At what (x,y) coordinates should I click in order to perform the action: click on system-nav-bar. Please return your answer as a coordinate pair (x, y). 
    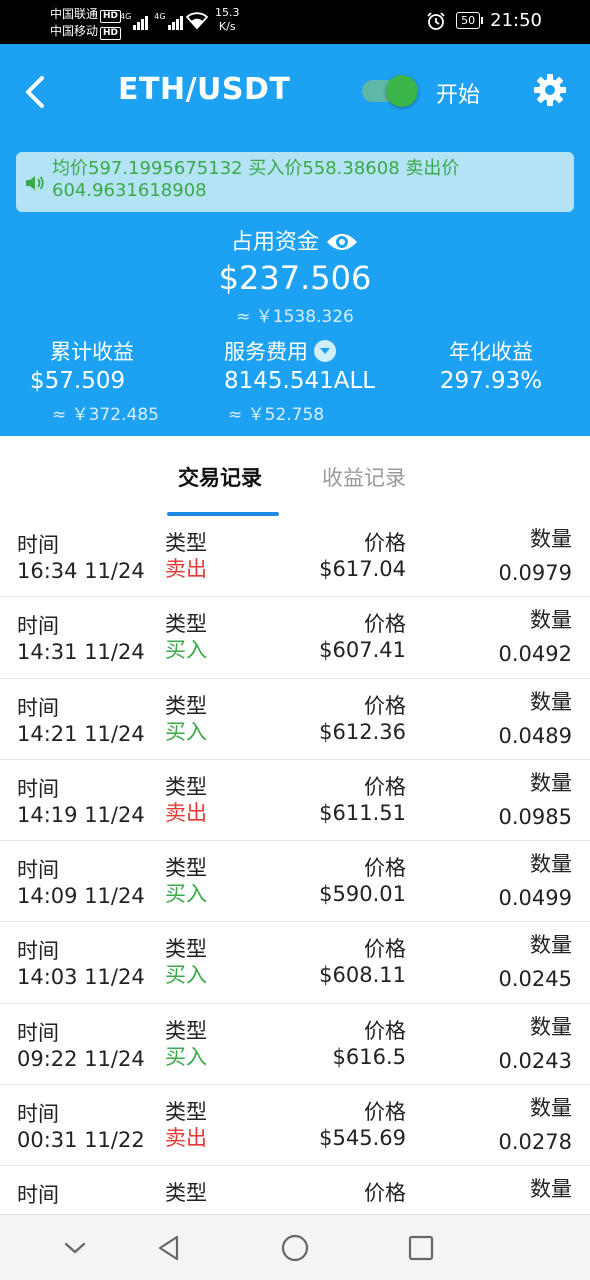
    Looking at the image, I should click on (295, 1247).